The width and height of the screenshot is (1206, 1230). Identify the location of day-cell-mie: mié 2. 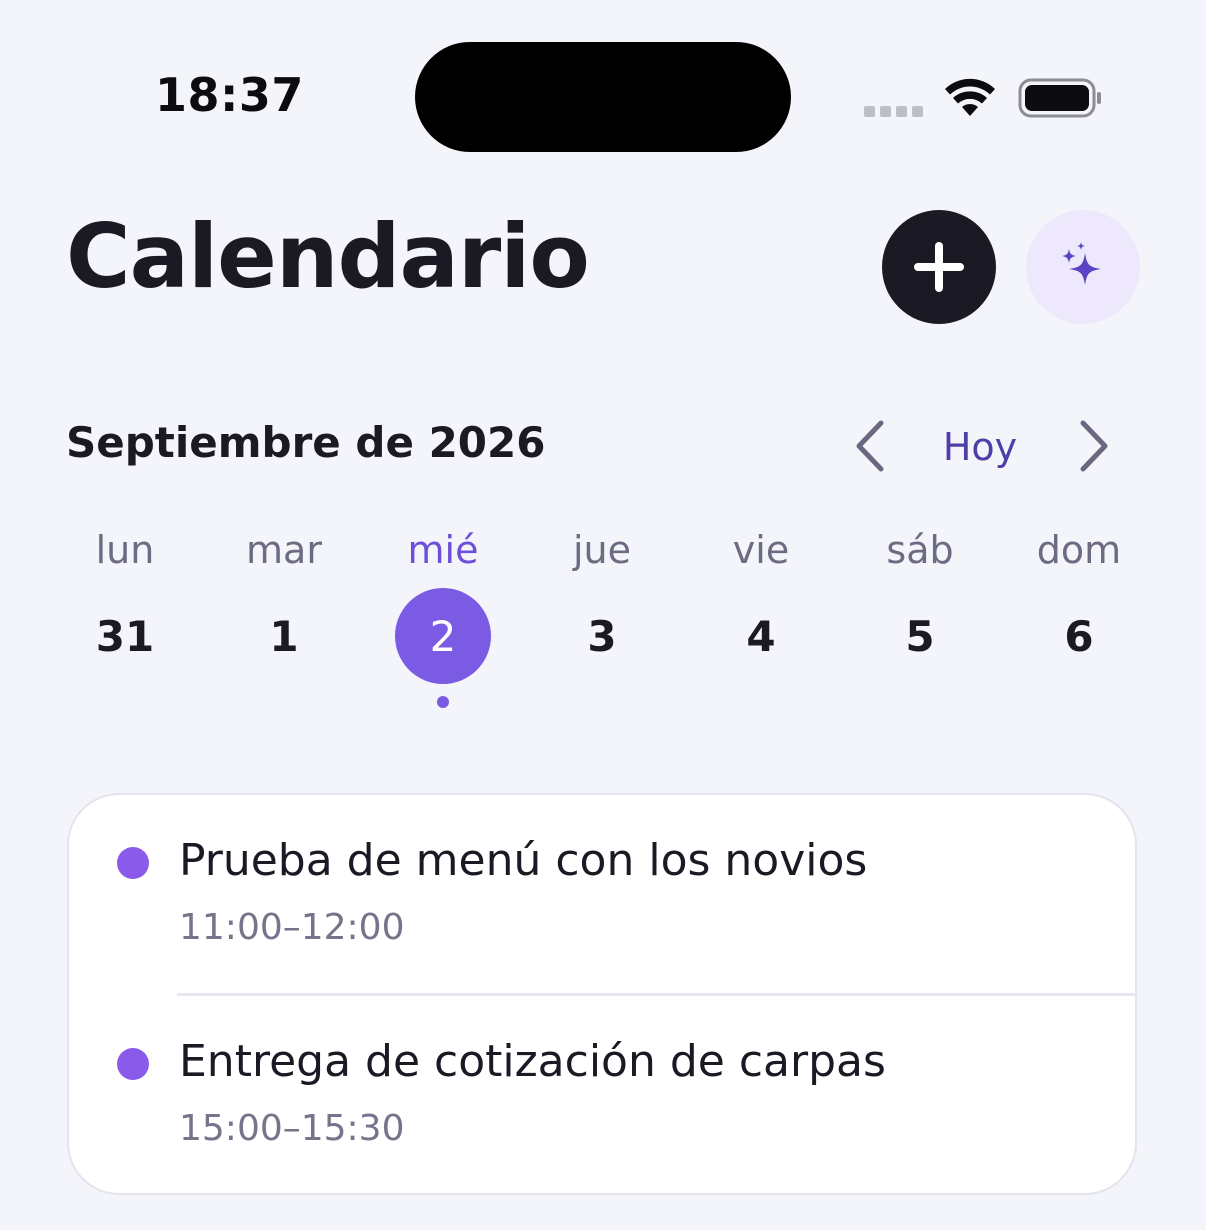
(443, 620).